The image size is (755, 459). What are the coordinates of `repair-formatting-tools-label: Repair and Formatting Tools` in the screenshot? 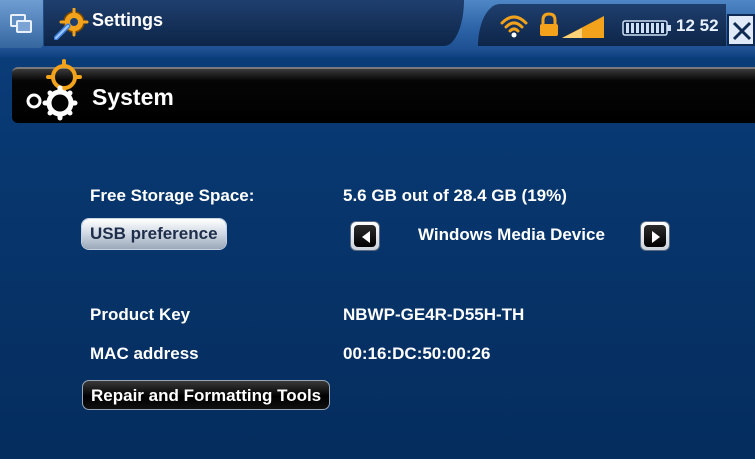 It's located at (206, 395).